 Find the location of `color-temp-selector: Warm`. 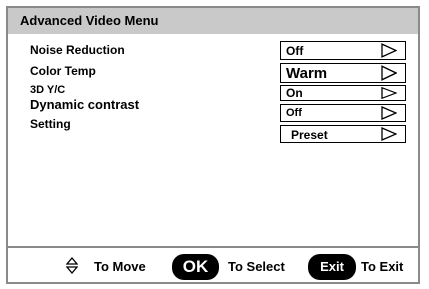

color-temp-selector: Warm is located at coordinates (343, 73).